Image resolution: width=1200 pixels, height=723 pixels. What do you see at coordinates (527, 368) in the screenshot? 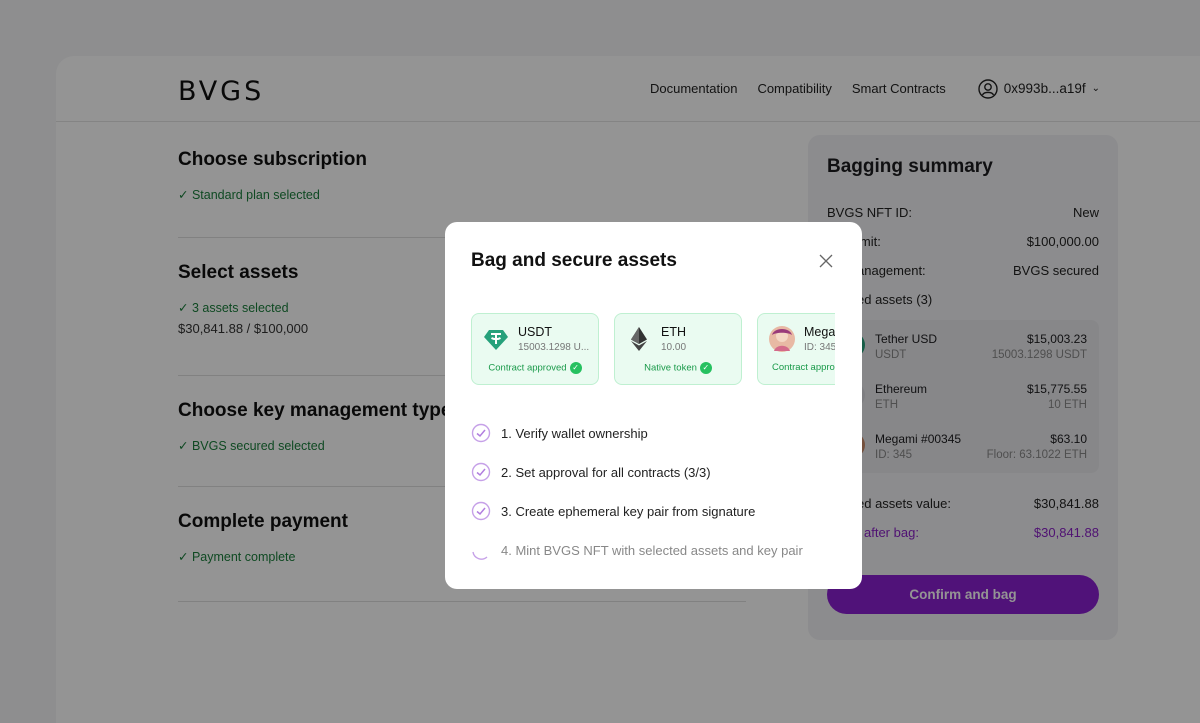
I see `status-text: Contract approved` at bounding box center [527, 368].